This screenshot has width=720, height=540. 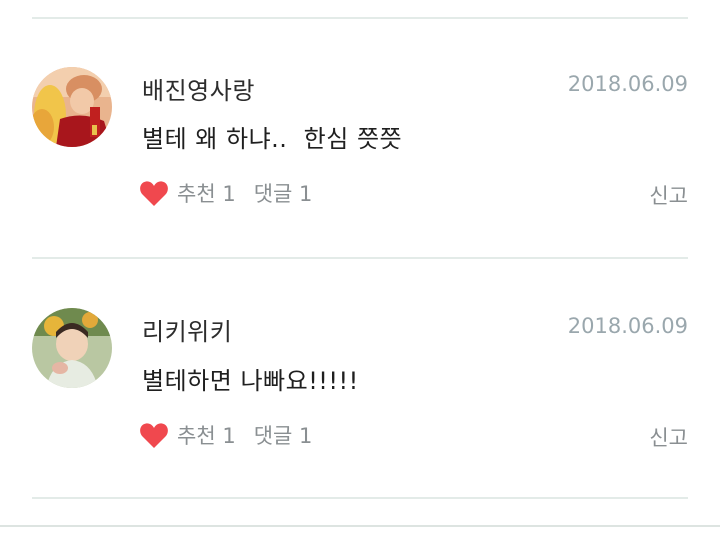 What do you see at coordinates (668, 437) in the screenshot?
I see `report-button: 신고` at bounding box center [668, 437].